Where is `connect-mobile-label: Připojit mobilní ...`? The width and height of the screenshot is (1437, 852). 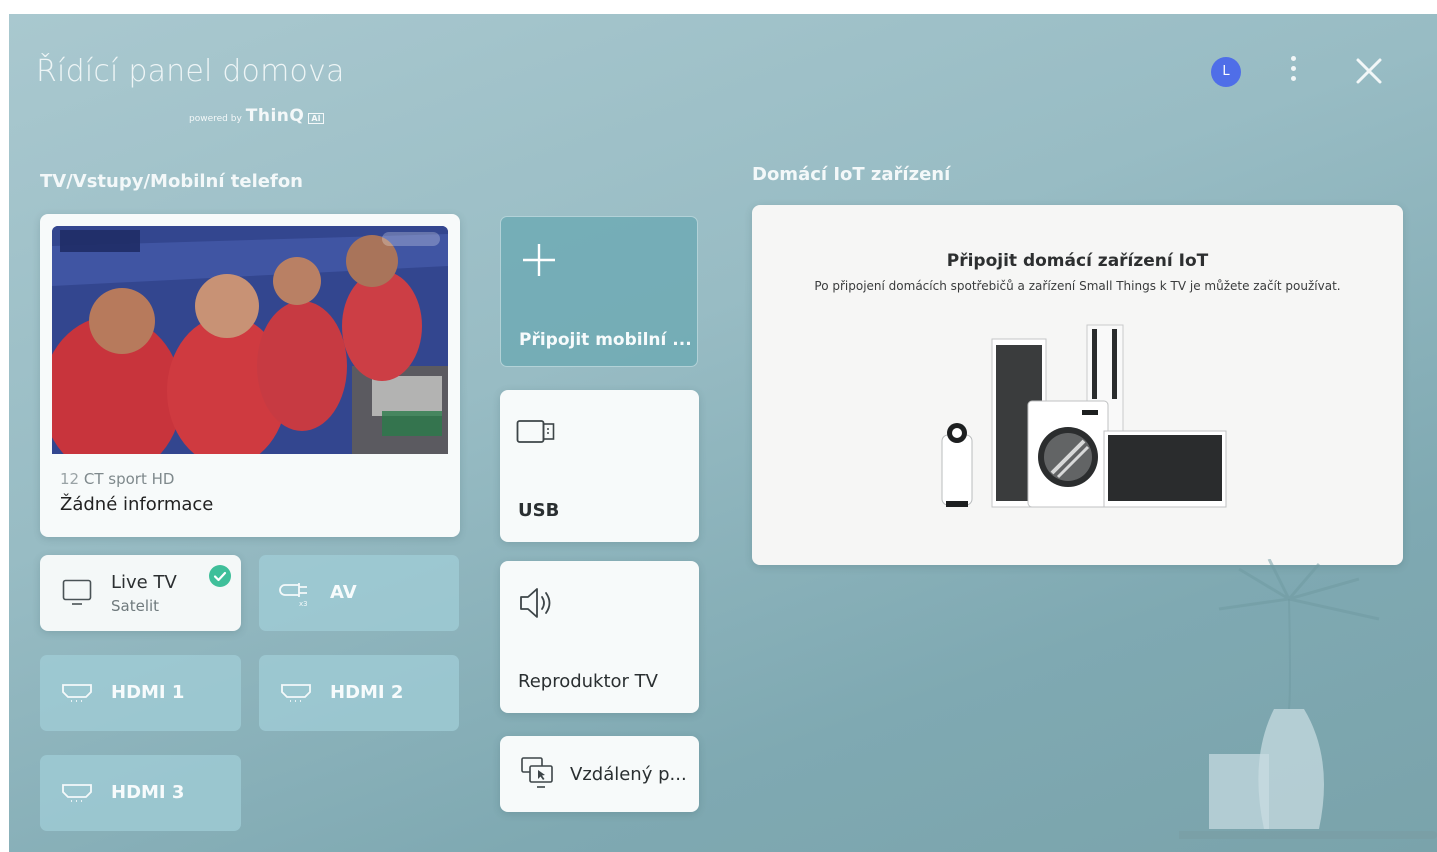
connect-mobile-label: Připojit mobilní ... is located at coordinates (605, 340).